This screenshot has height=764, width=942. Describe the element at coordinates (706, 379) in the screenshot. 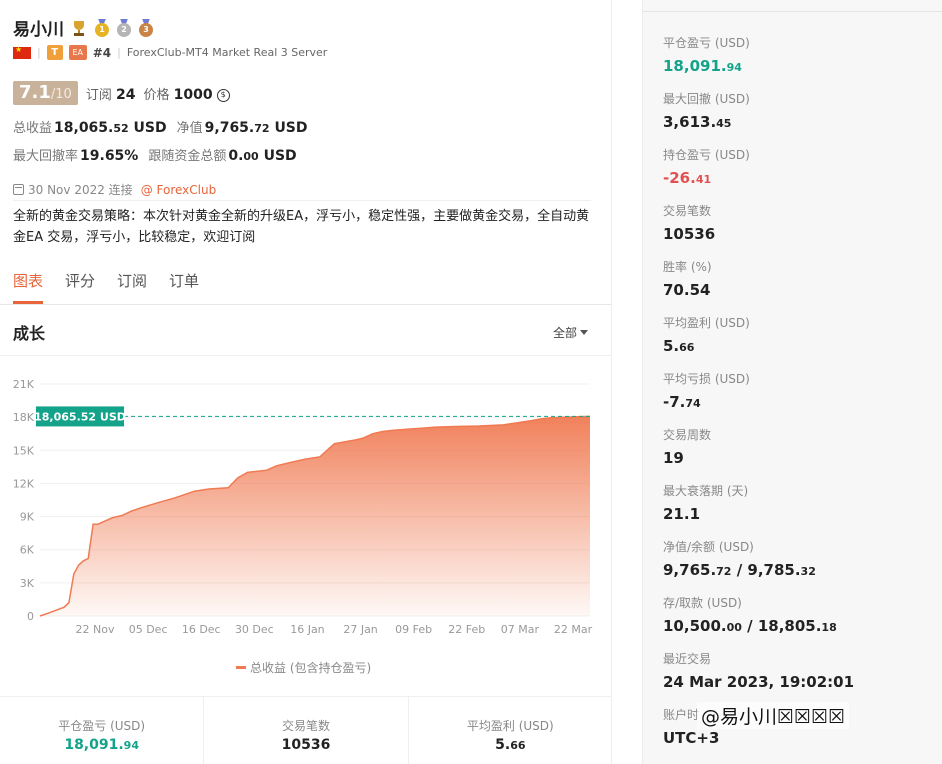

I see `stat-label: 平均亏损 (USD)` at that location.